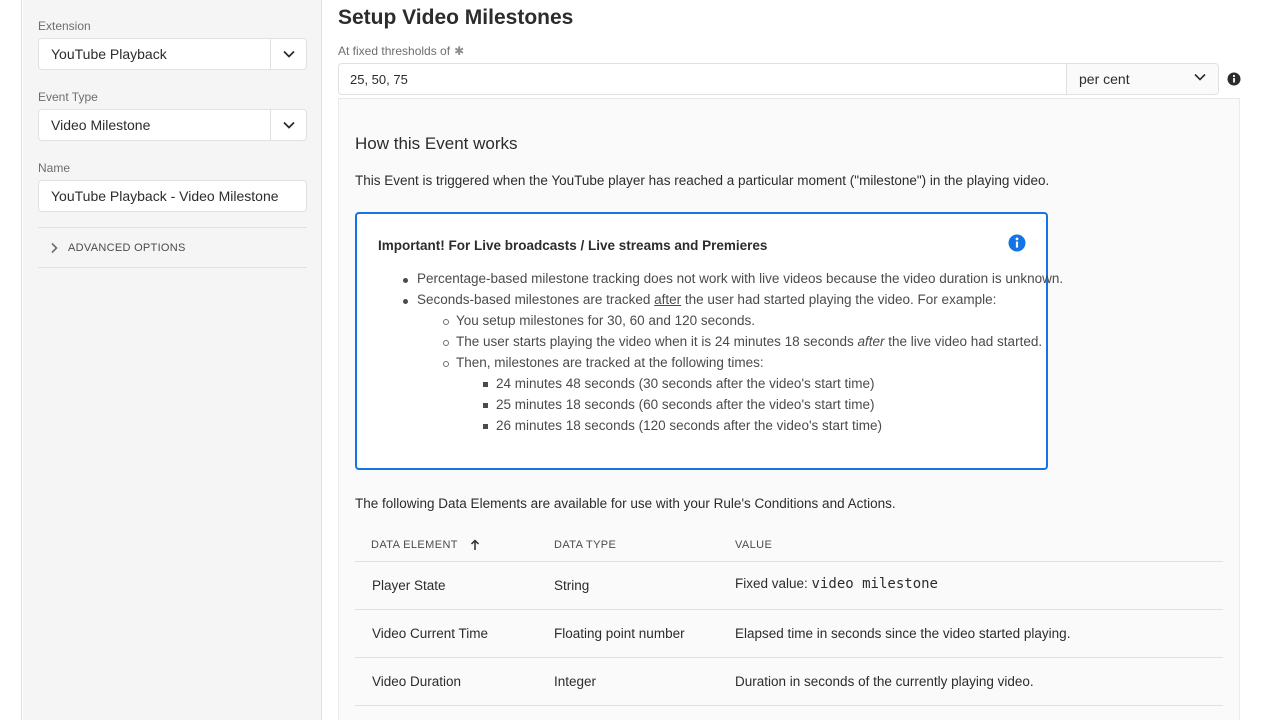  Describe the element at coordinates (430, 633) in the screenshot. I see `cell-element: Video Current Time` at that location.